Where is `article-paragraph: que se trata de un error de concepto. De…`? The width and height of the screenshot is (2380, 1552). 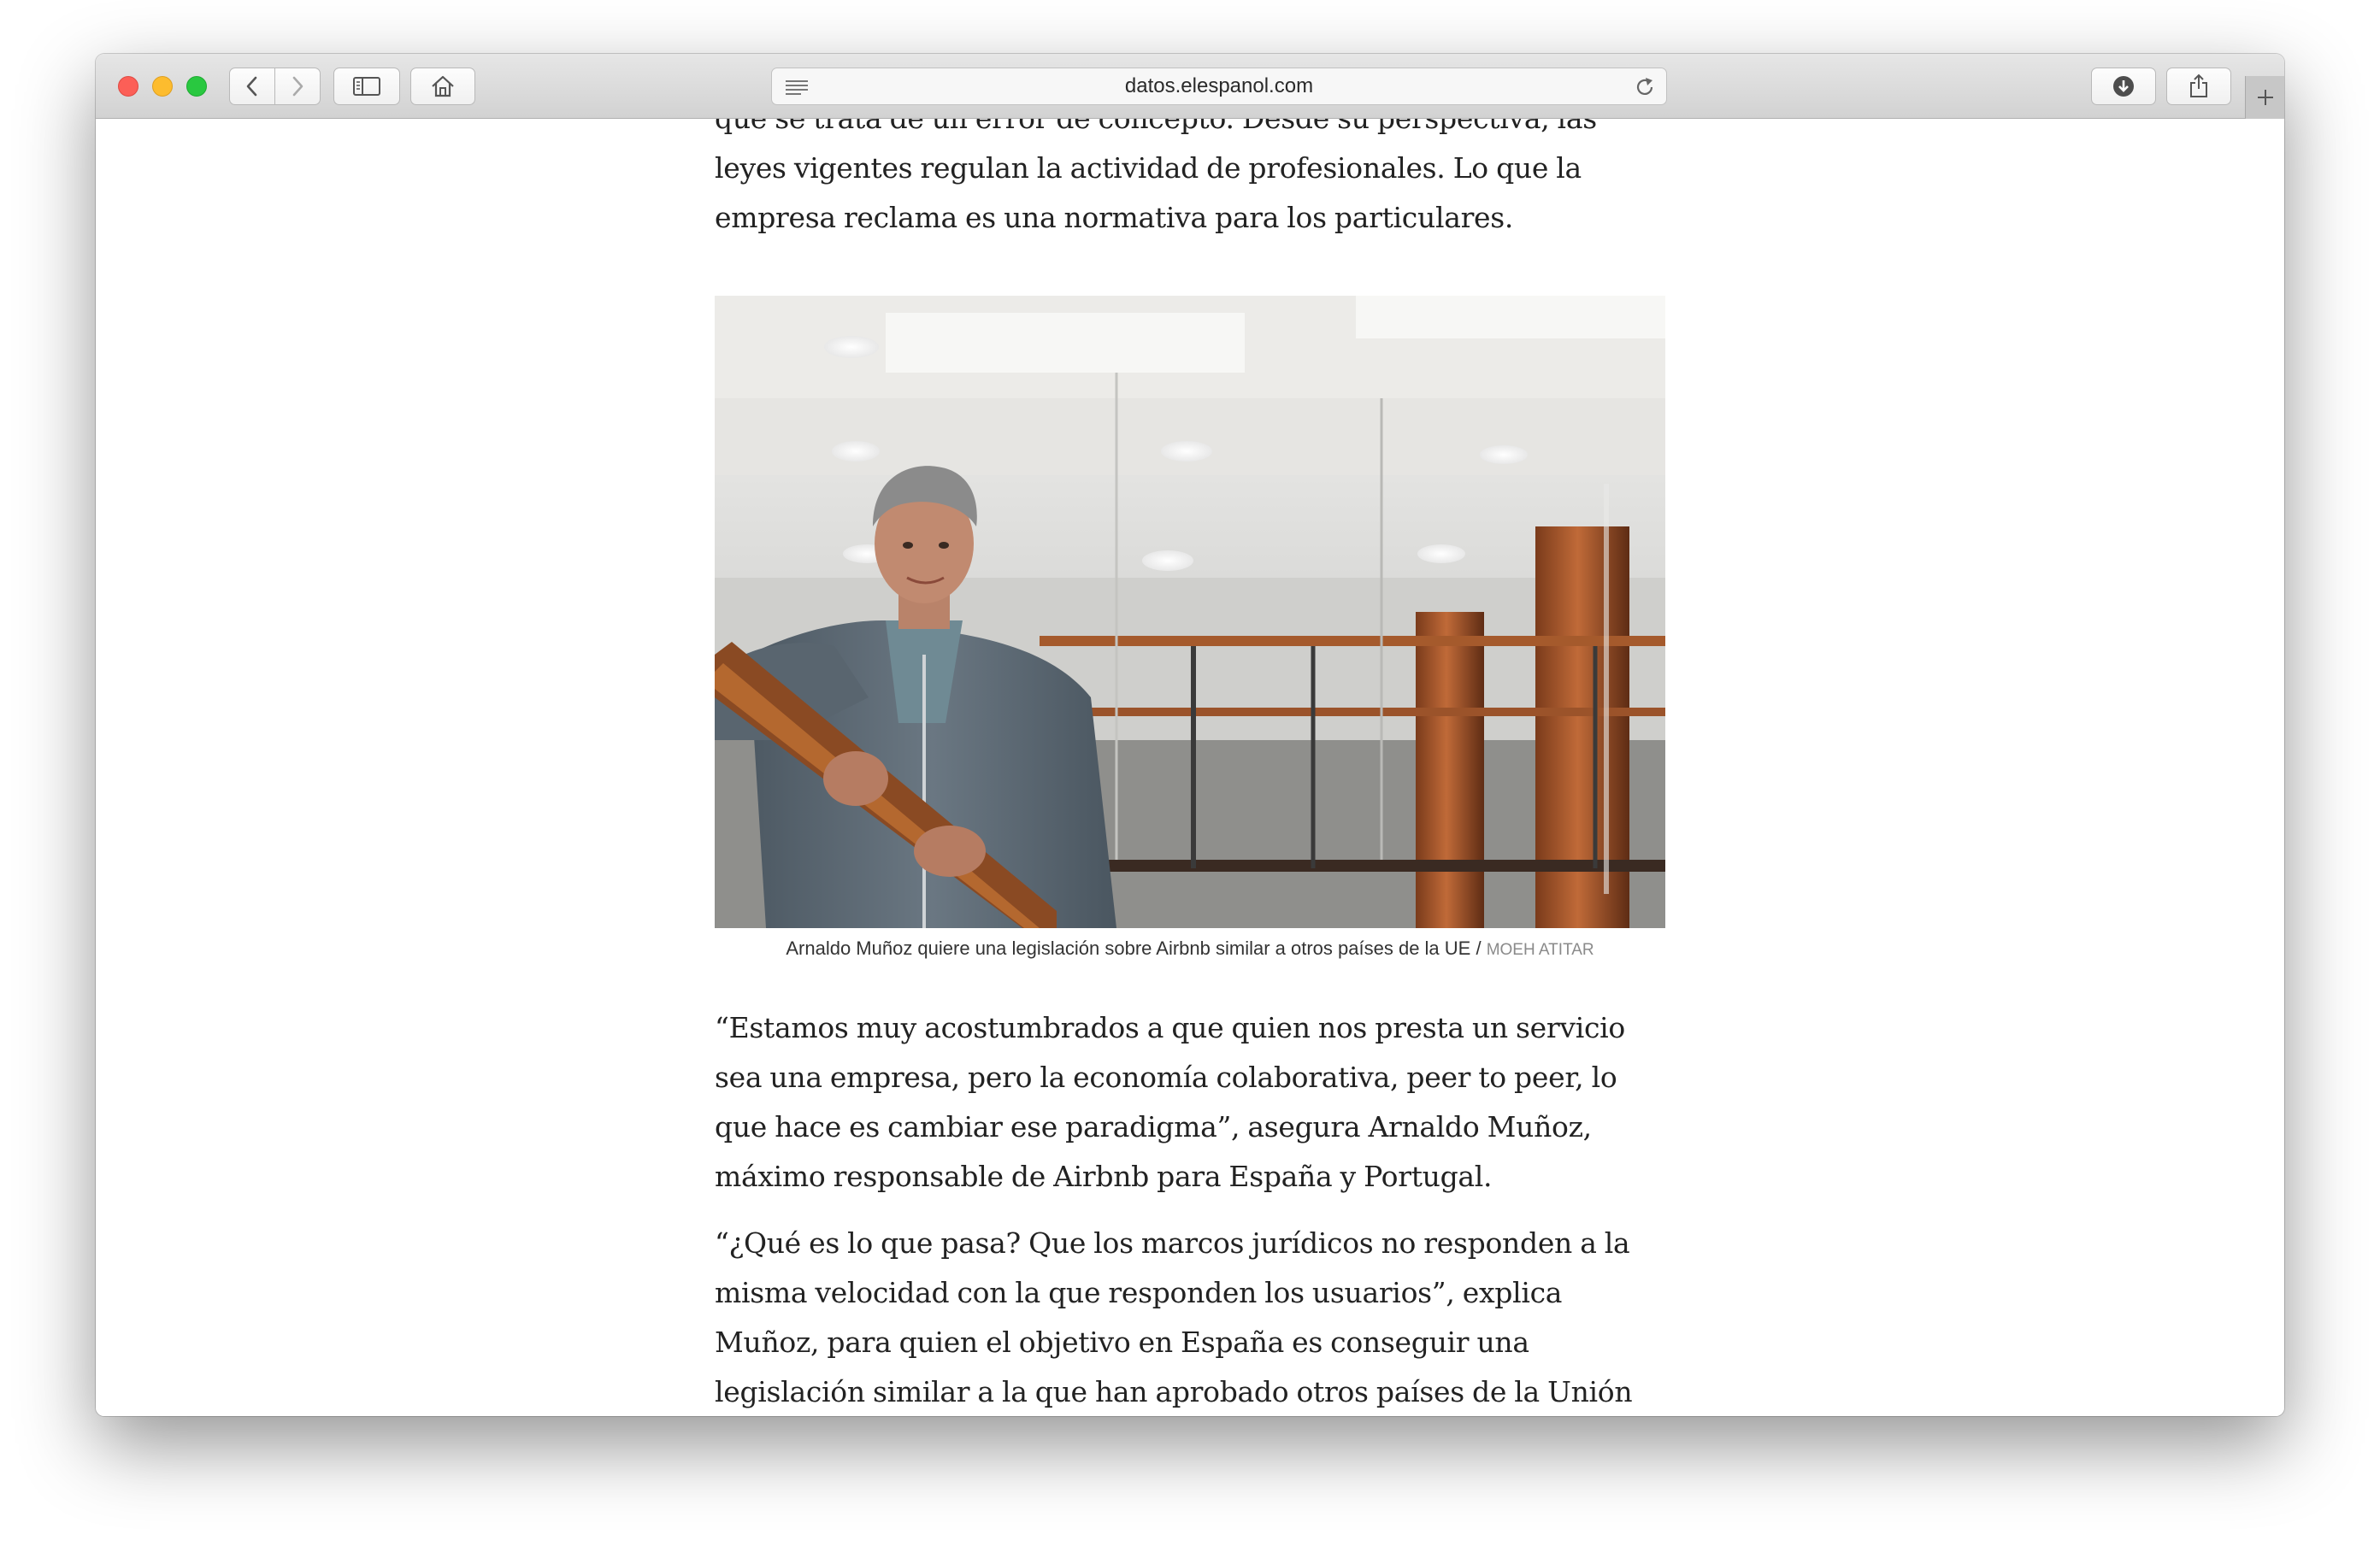 article-paragraph: que se trata de un error de concepto. De… is located at coordinates (1156, 176).